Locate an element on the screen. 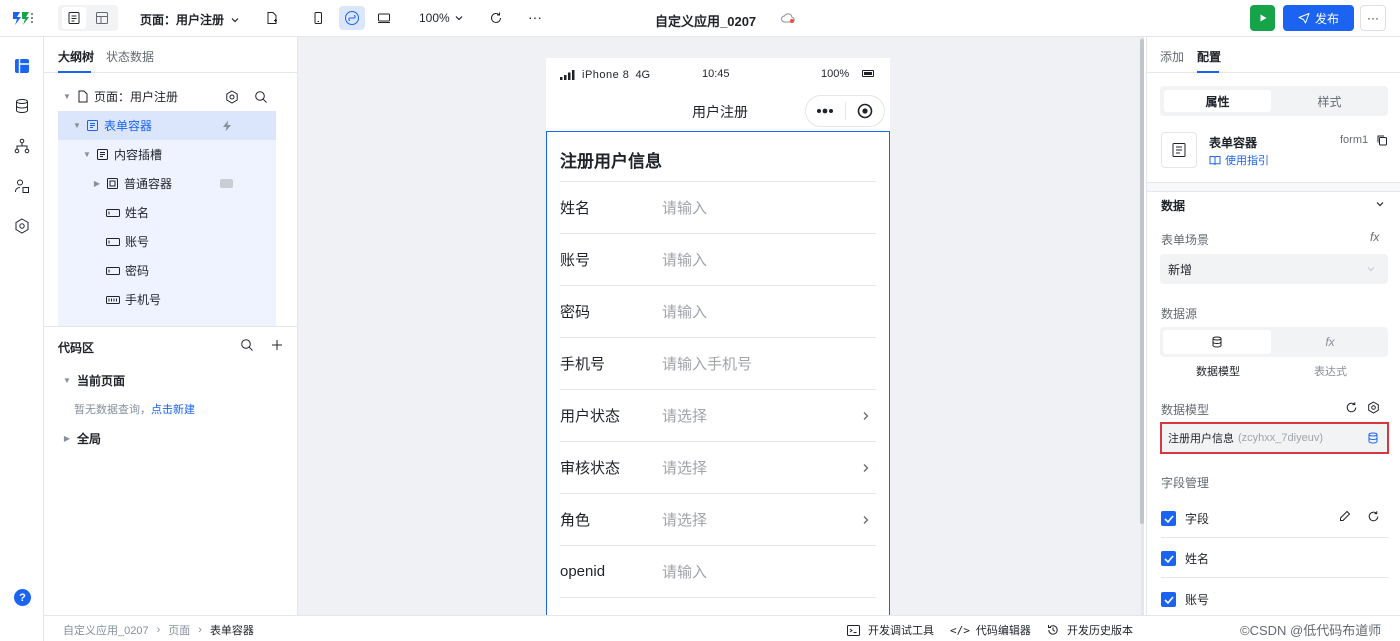 The height and width of the screenshot is (641, 1400). form-field-row: openid 请输入 is located at coordinates (718, 572).